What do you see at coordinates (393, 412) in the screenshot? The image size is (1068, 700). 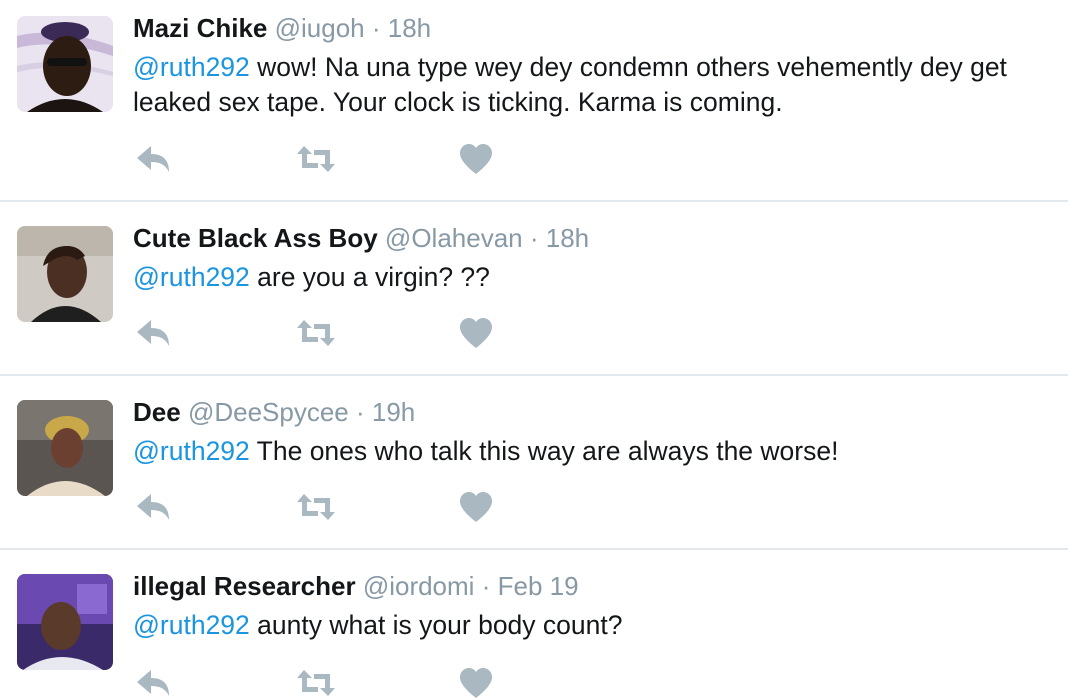 I see `timestamp: 19h` at bounding box center [393, 412].